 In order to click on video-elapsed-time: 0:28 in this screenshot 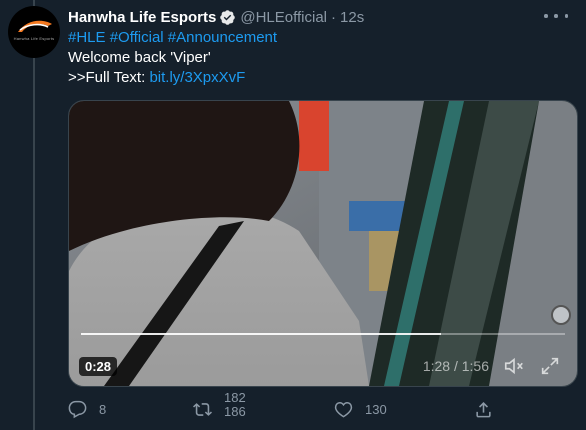, I will do `click(98, 366)`.